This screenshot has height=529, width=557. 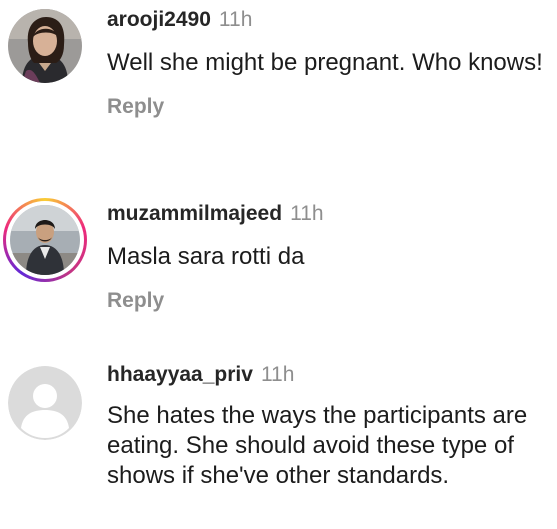 What do you see at coordinates (325, 375) in the screenshot?
I see `comment-meta: hhaayyaa_priv 11h` at bounding box center [325, 375].